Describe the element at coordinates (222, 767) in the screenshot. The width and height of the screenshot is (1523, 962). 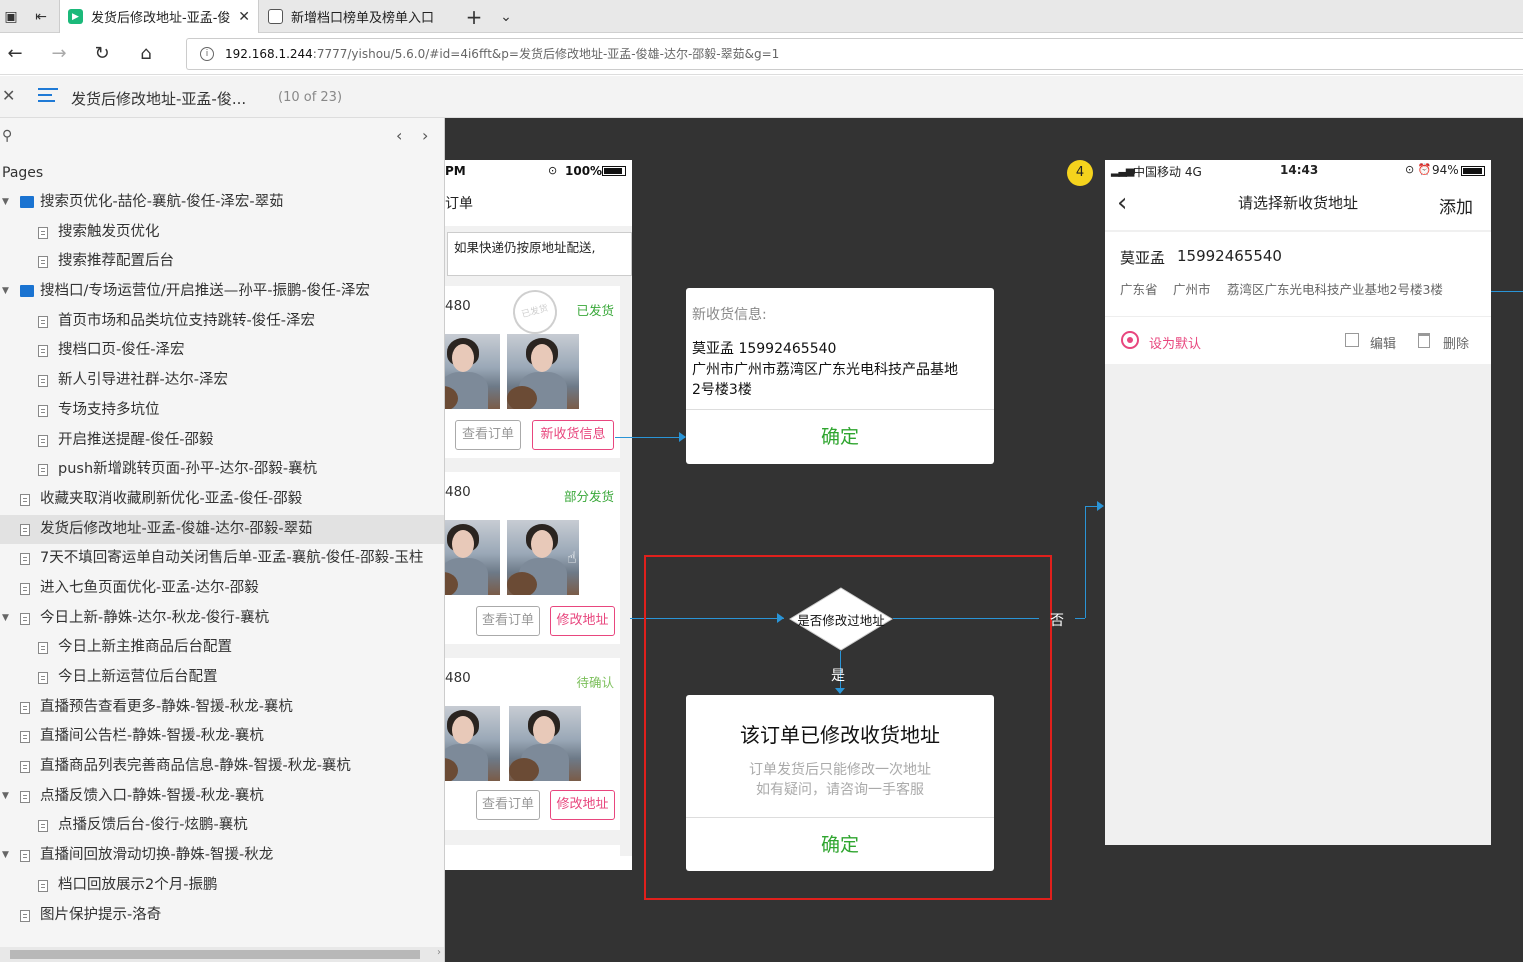
I see `sidebar-item: 直播商品列表完善商品信息-静姝-智援-秋龙-襄杭` at that location.